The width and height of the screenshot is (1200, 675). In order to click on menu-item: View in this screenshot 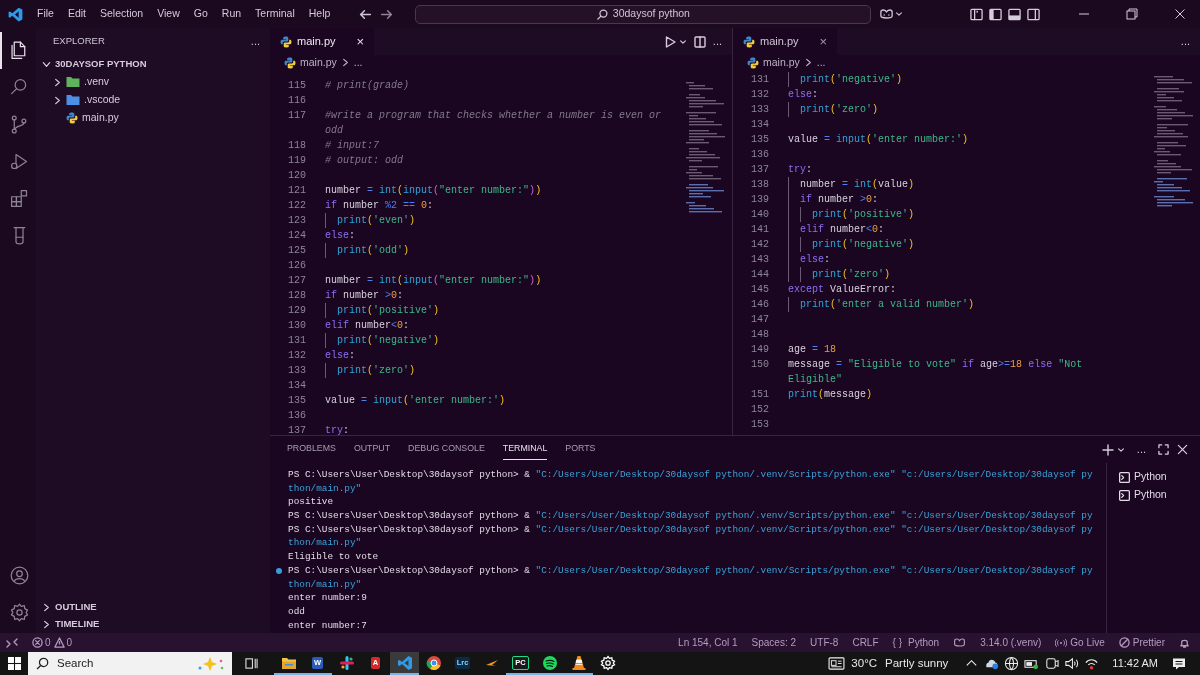, I will do `click(168, 14)`.